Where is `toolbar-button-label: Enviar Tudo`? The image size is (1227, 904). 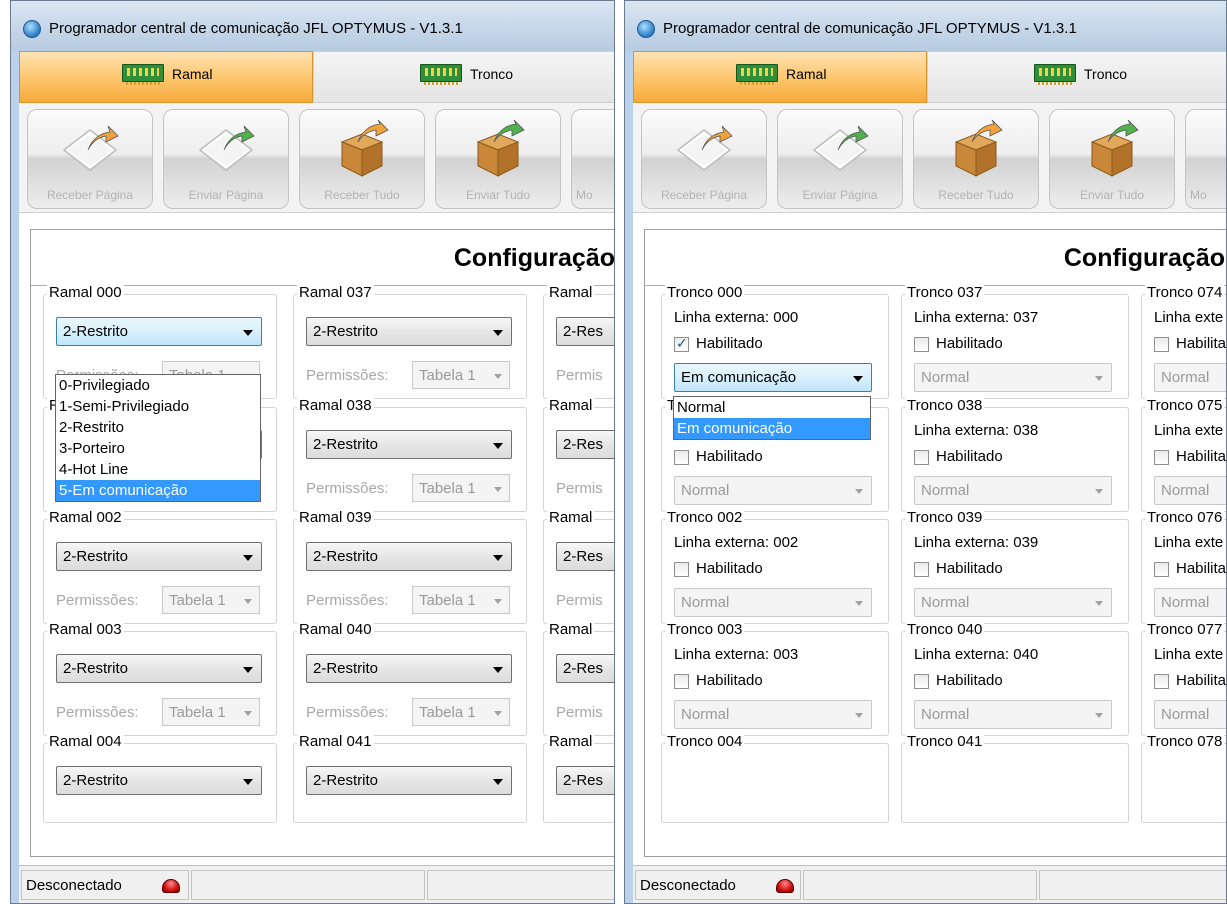 toolbar-button-label: Enviar Tudo is located at coordinates (1112, 195).